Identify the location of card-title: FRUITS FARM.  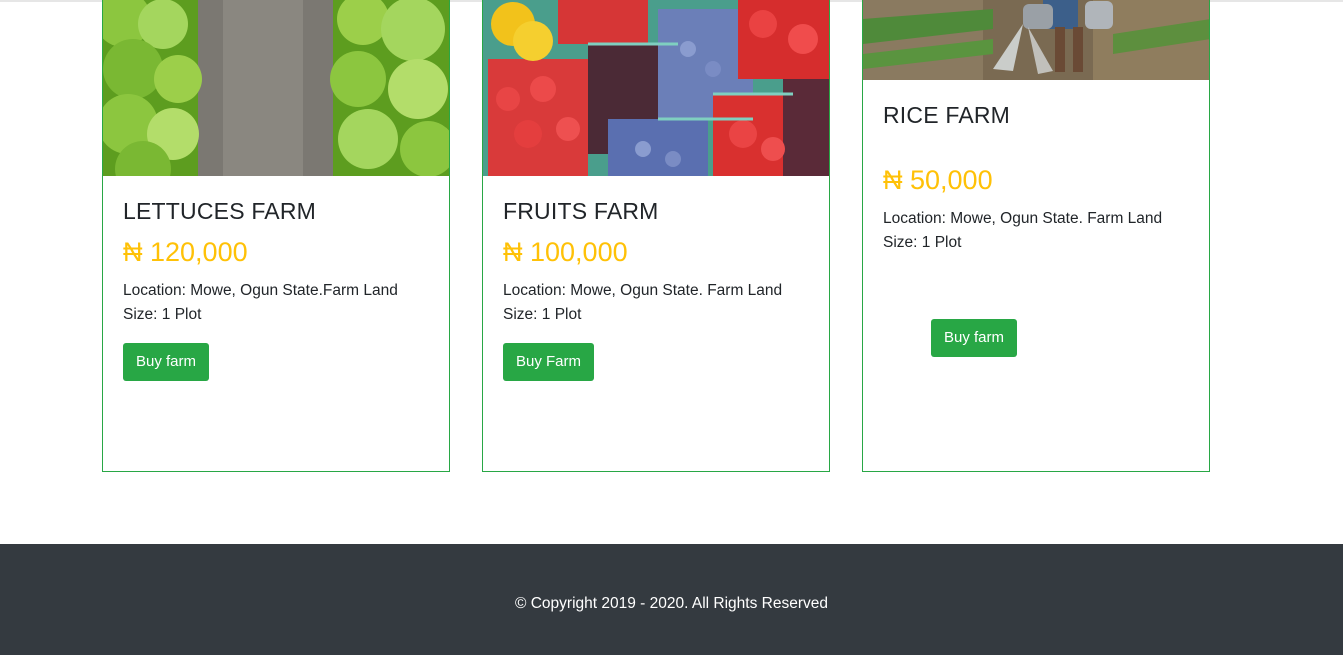
(581, 211).